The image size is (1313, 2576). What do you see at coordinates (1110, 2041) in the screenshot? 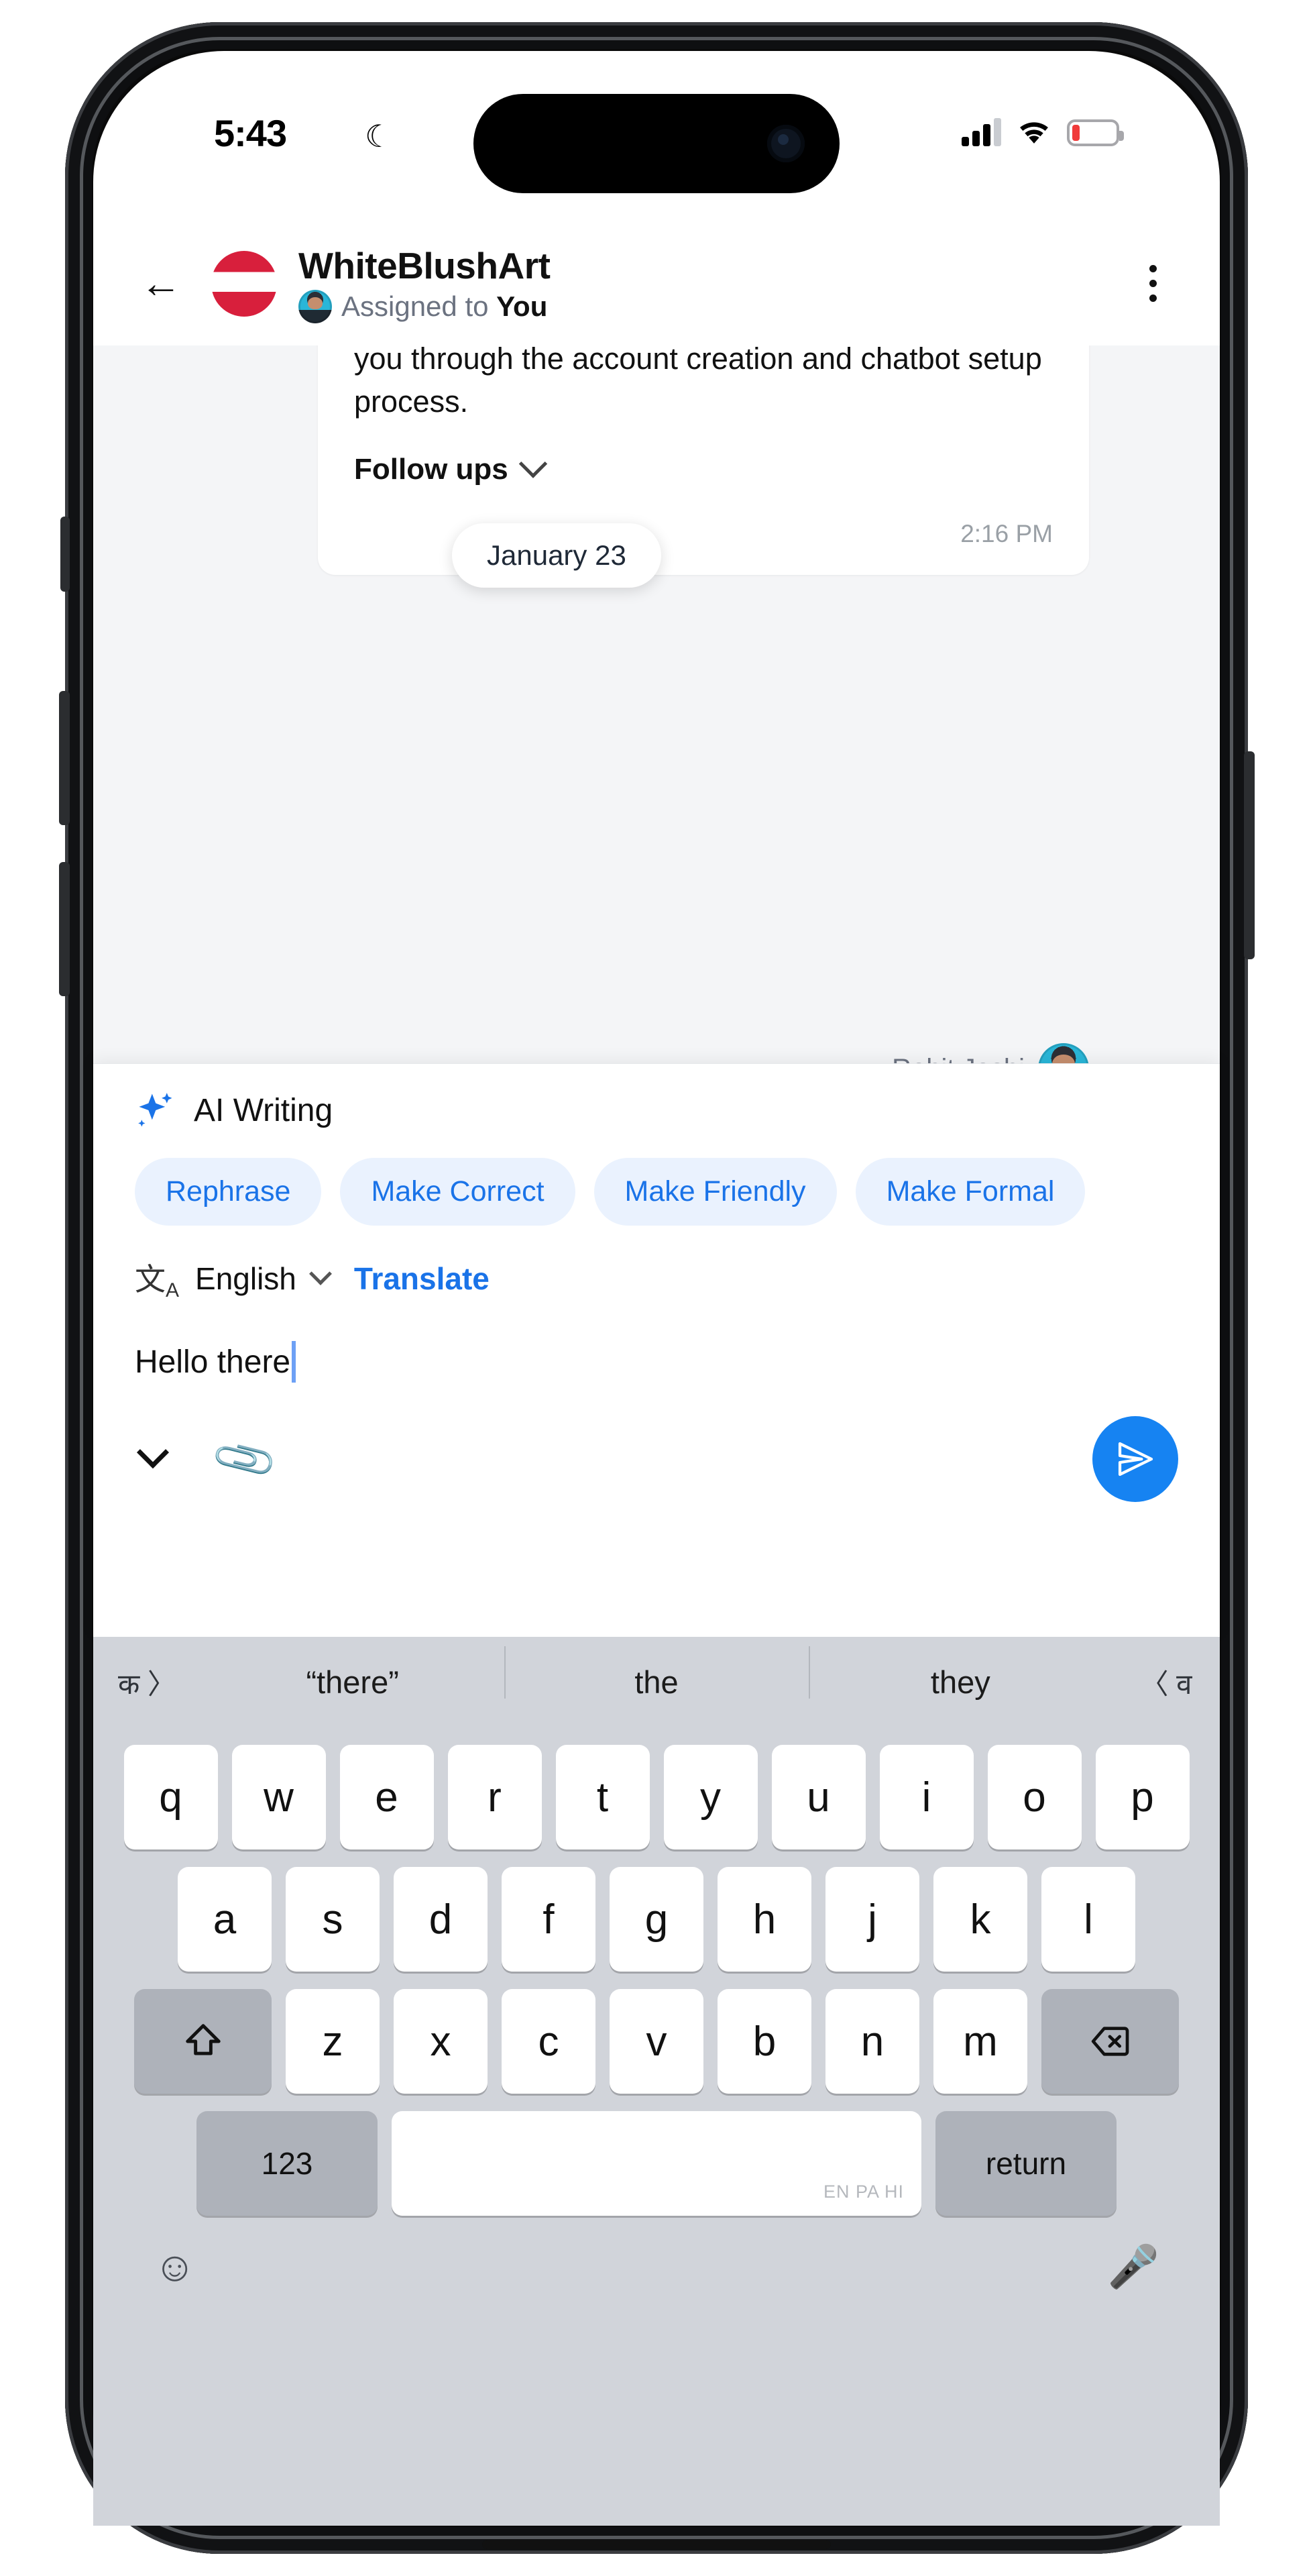
I see `backspace-icon` at bounding box center [1110, 2041].